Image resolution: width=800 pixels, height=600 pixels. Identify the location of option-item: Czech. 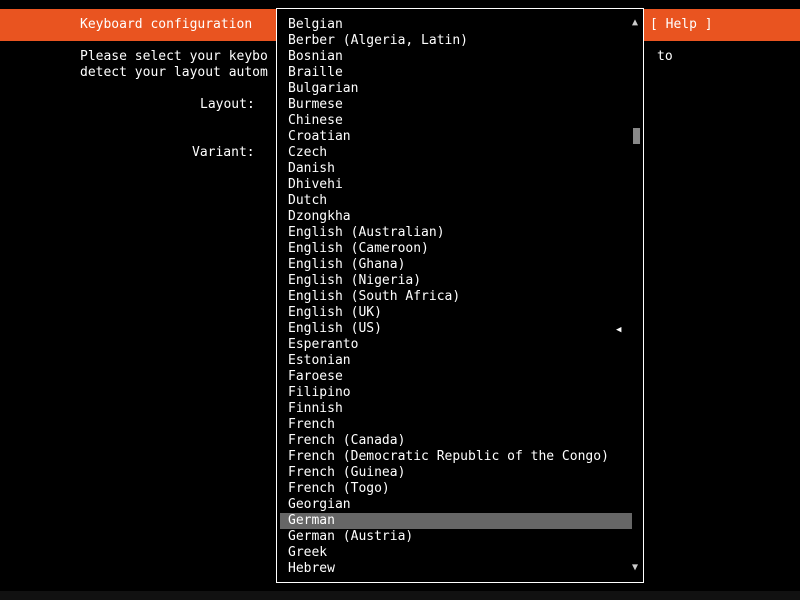
(456, 153).